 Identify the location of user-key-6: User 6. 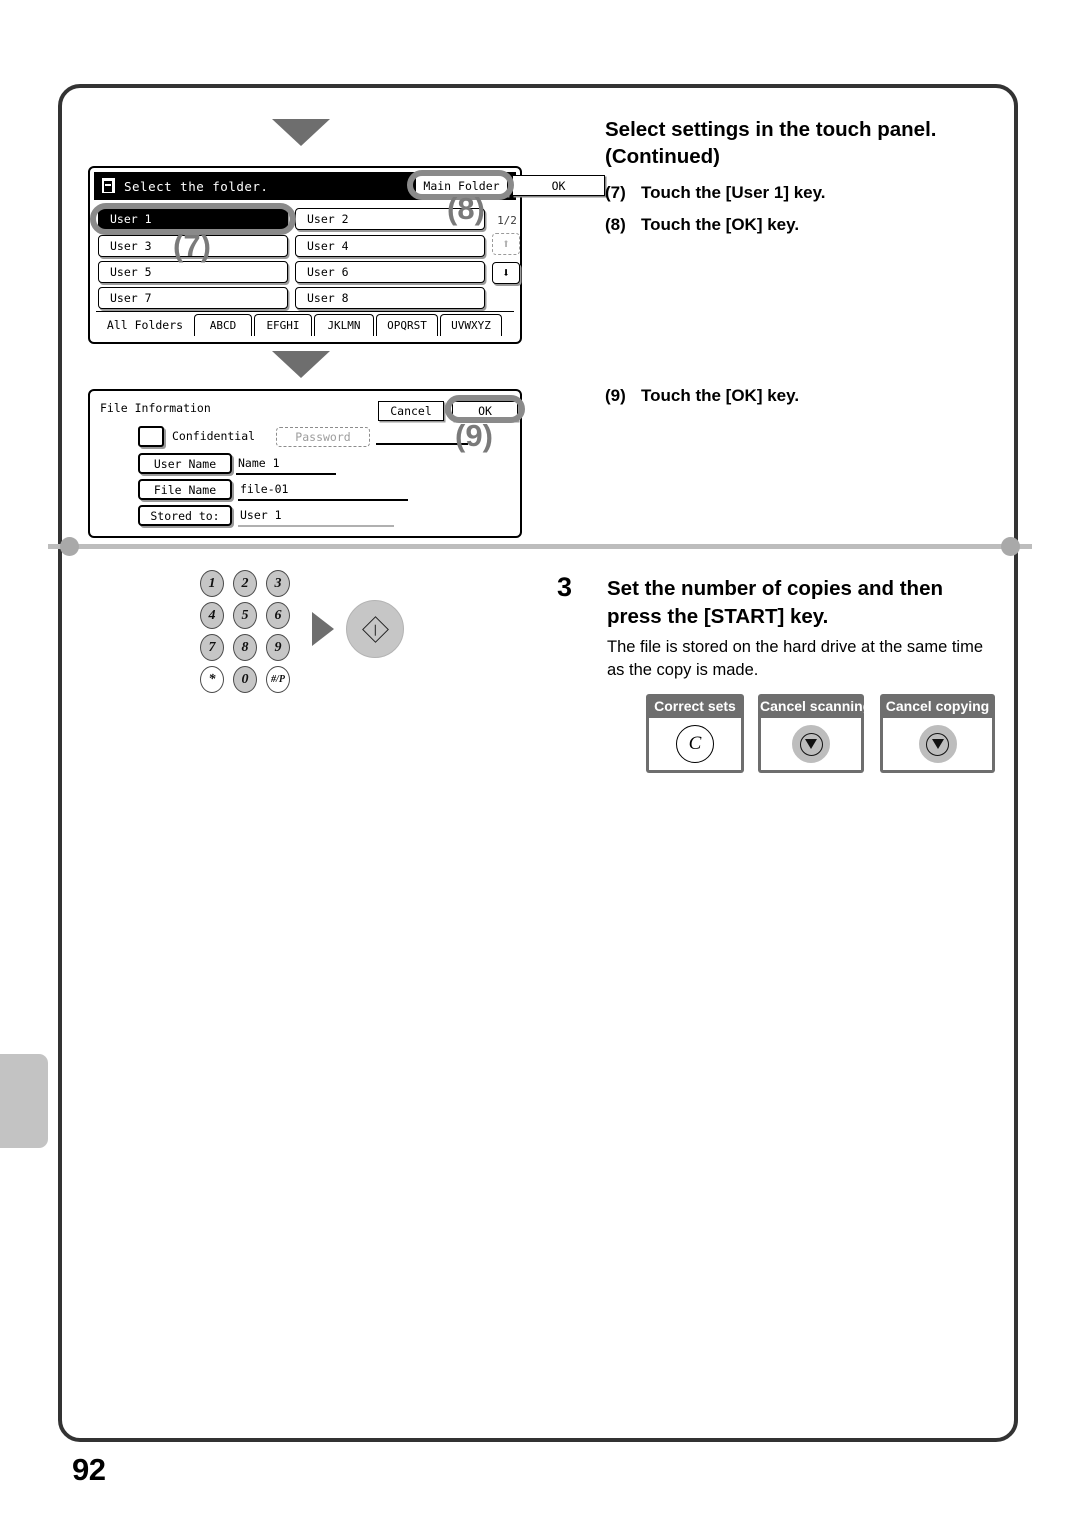
(390, 272).